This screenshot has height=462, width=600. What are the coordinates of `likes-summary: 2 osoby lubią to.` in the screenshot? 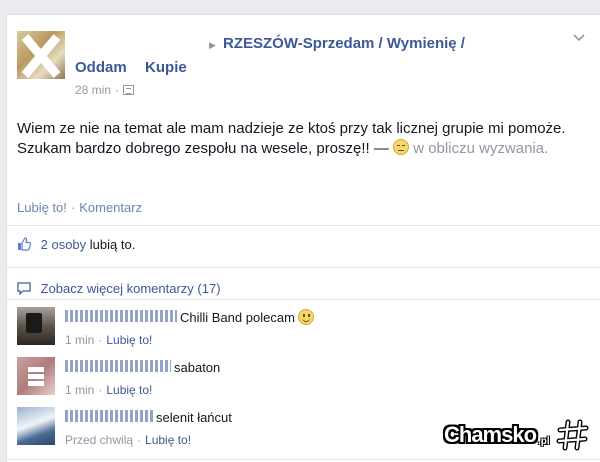 It's located at (76, 244).